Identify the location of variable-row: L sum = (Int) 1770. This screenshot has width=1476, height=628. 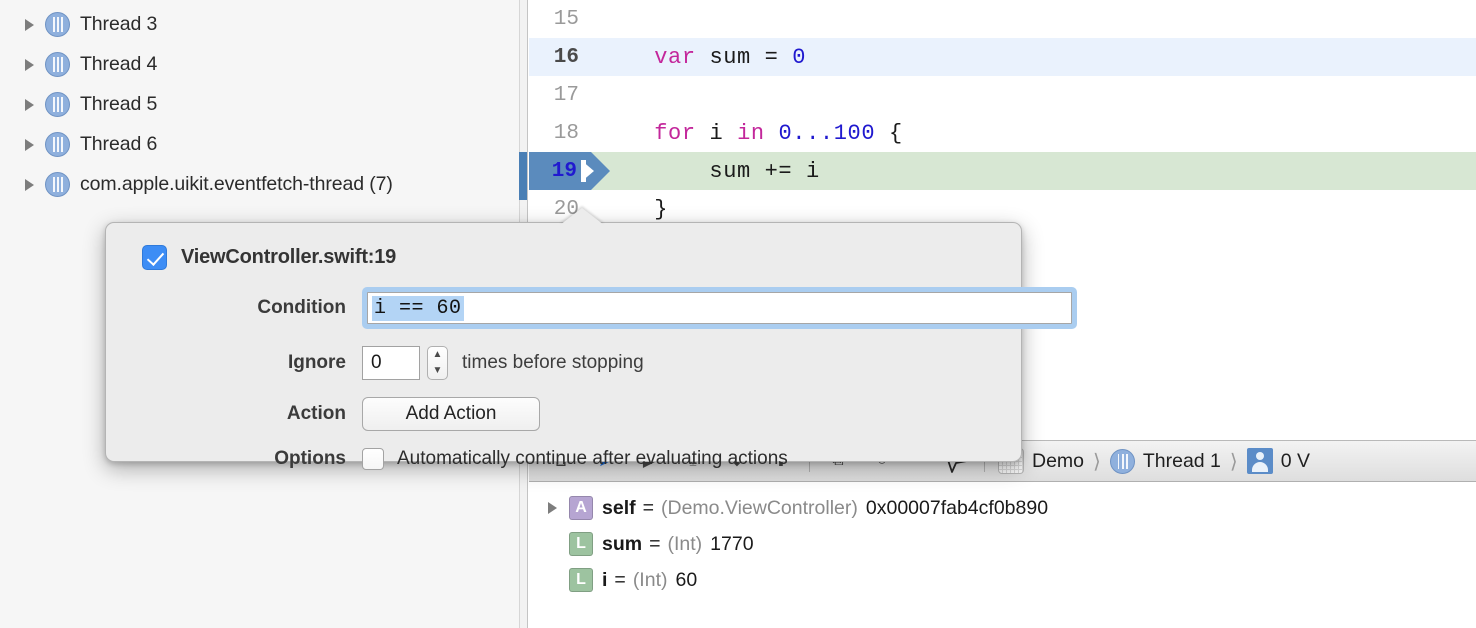
(1002, 544).